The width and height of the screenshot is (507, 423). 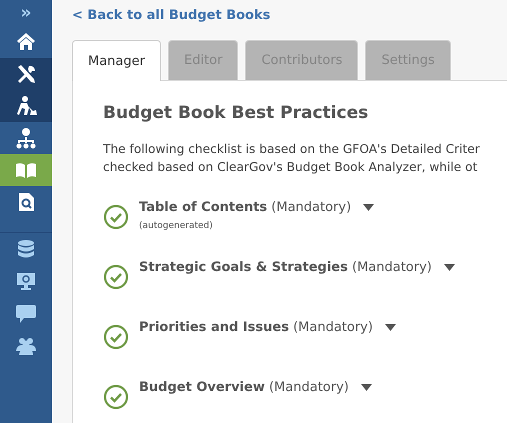 I want to click on back-link: < Back to all Budget Books, so click(x=171, y=15).